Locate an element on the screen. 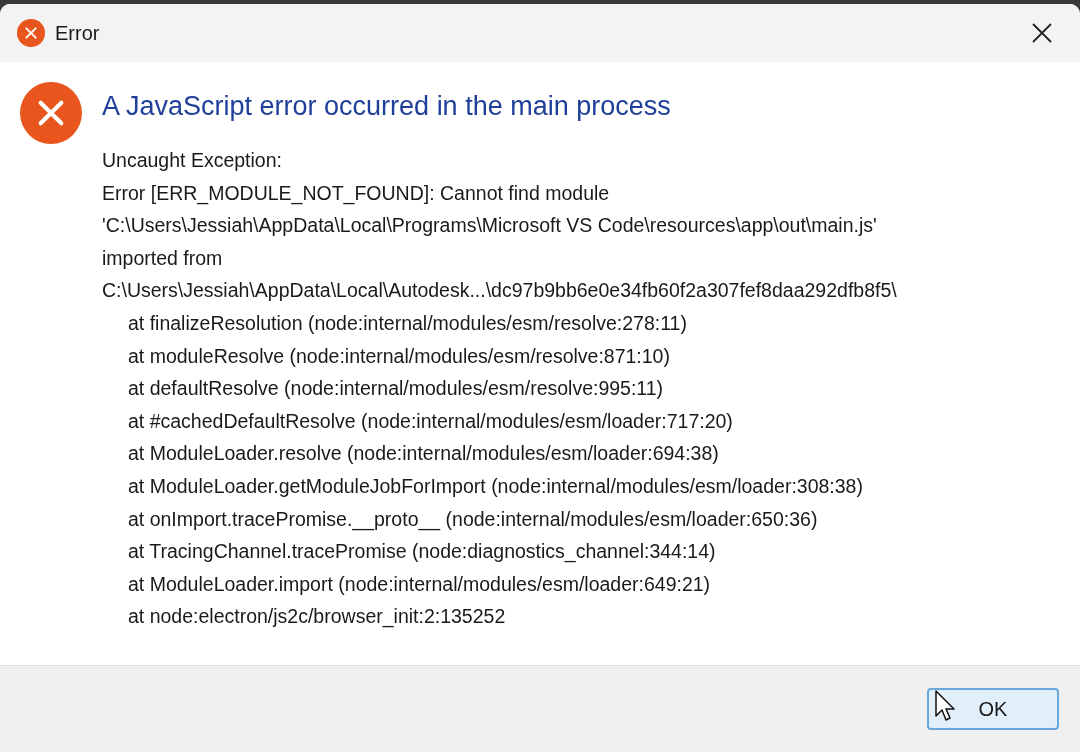 Image resolution: width=1080 pixels, height=752 pixels. stack-trace-line: at ModuleLoader.import (node:internal/modules/esm/loader:649:21) is located at coordinates (419, 584).